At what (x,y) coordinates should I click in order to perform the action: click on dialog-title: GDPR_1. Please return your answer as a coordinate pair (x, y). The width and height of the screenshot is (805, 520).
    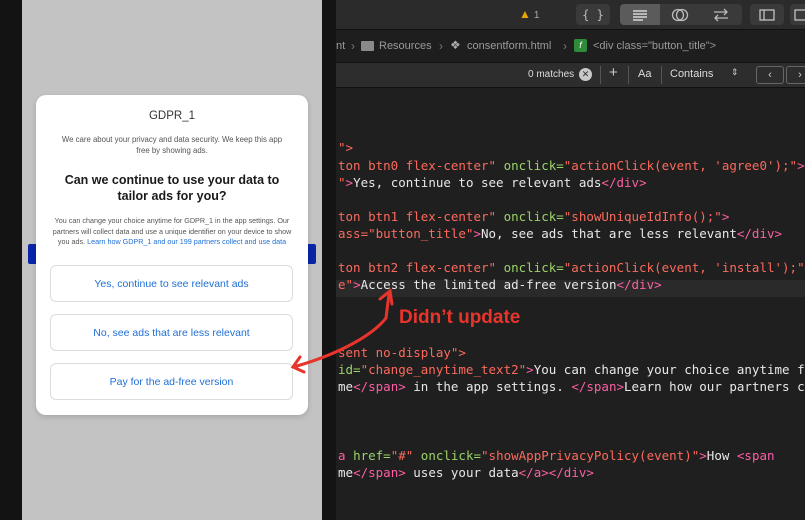
    Looking at the image, I should click on (172, 116).